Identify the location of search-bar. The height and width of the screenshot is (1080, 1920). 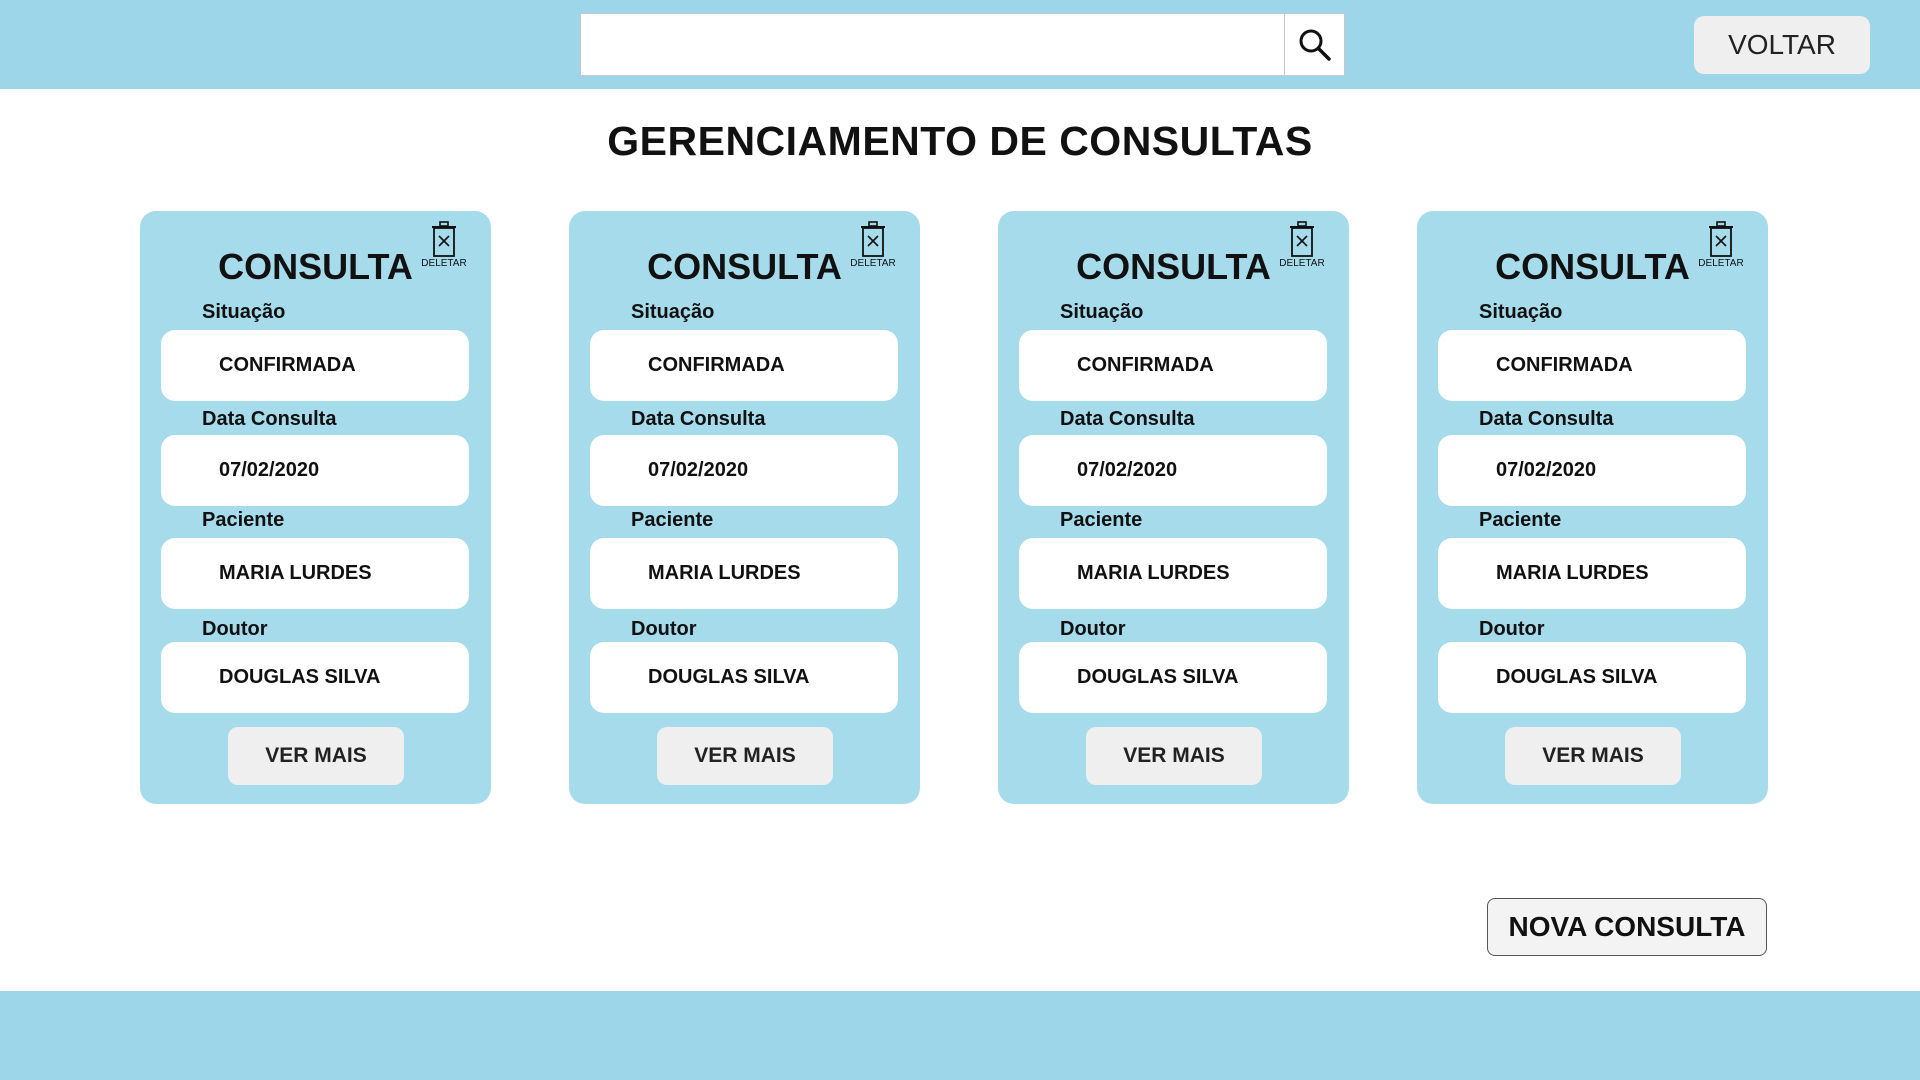
(962, 44).